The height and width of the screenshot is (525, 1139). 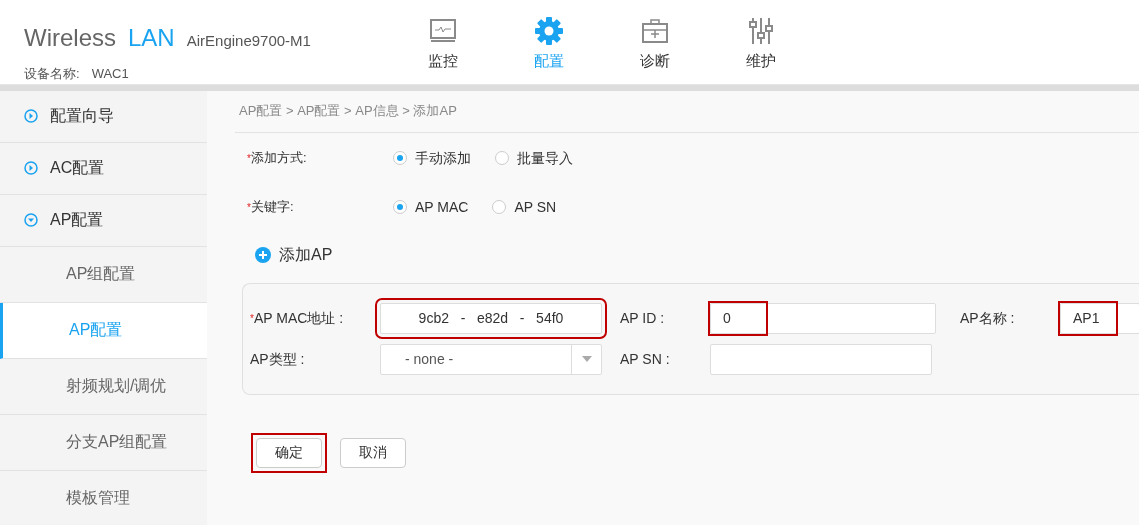 I want to click on option-label: 关键字:, so click(x=272, y=207).